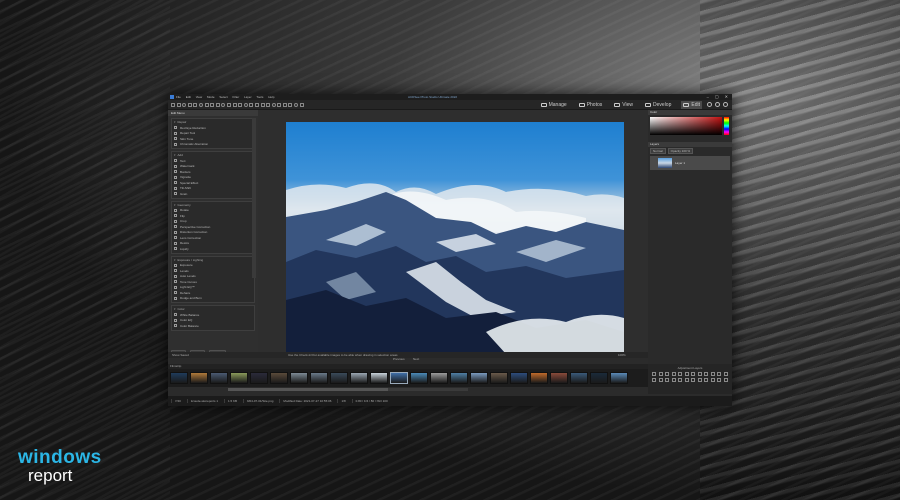 This screenshot has height=500, width=900. Describe the element at coordinates (213, 122) in the screenshot. I see `edit-section-title: ▾ Repair` at that location.